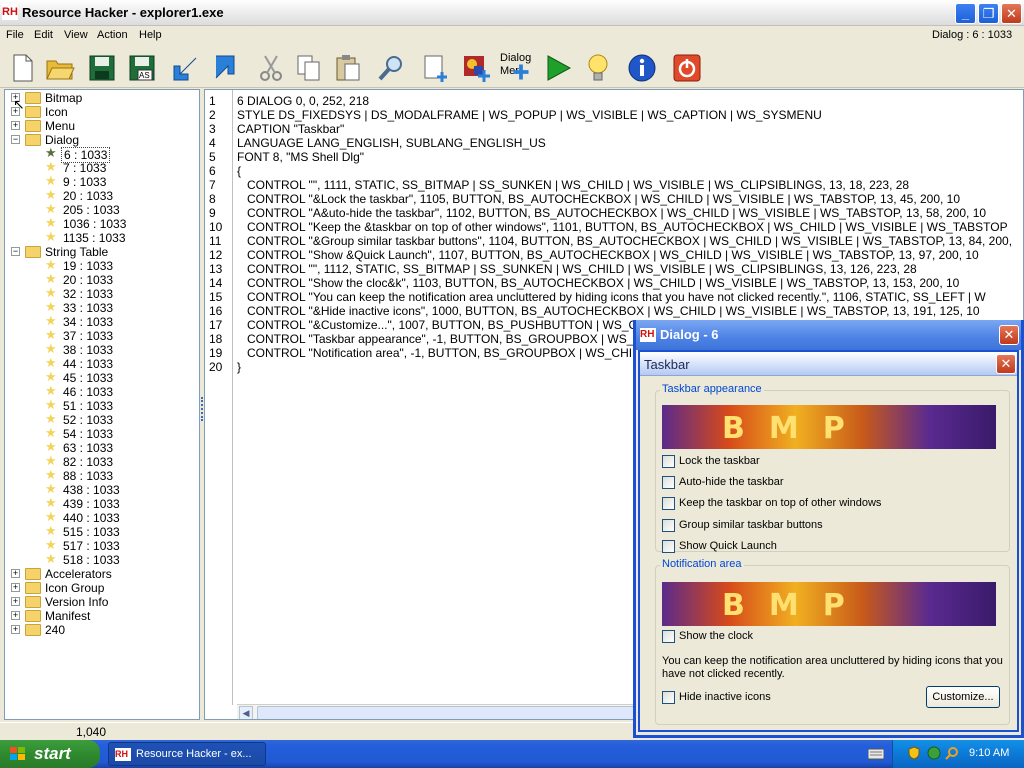  I want to click on minimize-button: _, so click(965, 13).